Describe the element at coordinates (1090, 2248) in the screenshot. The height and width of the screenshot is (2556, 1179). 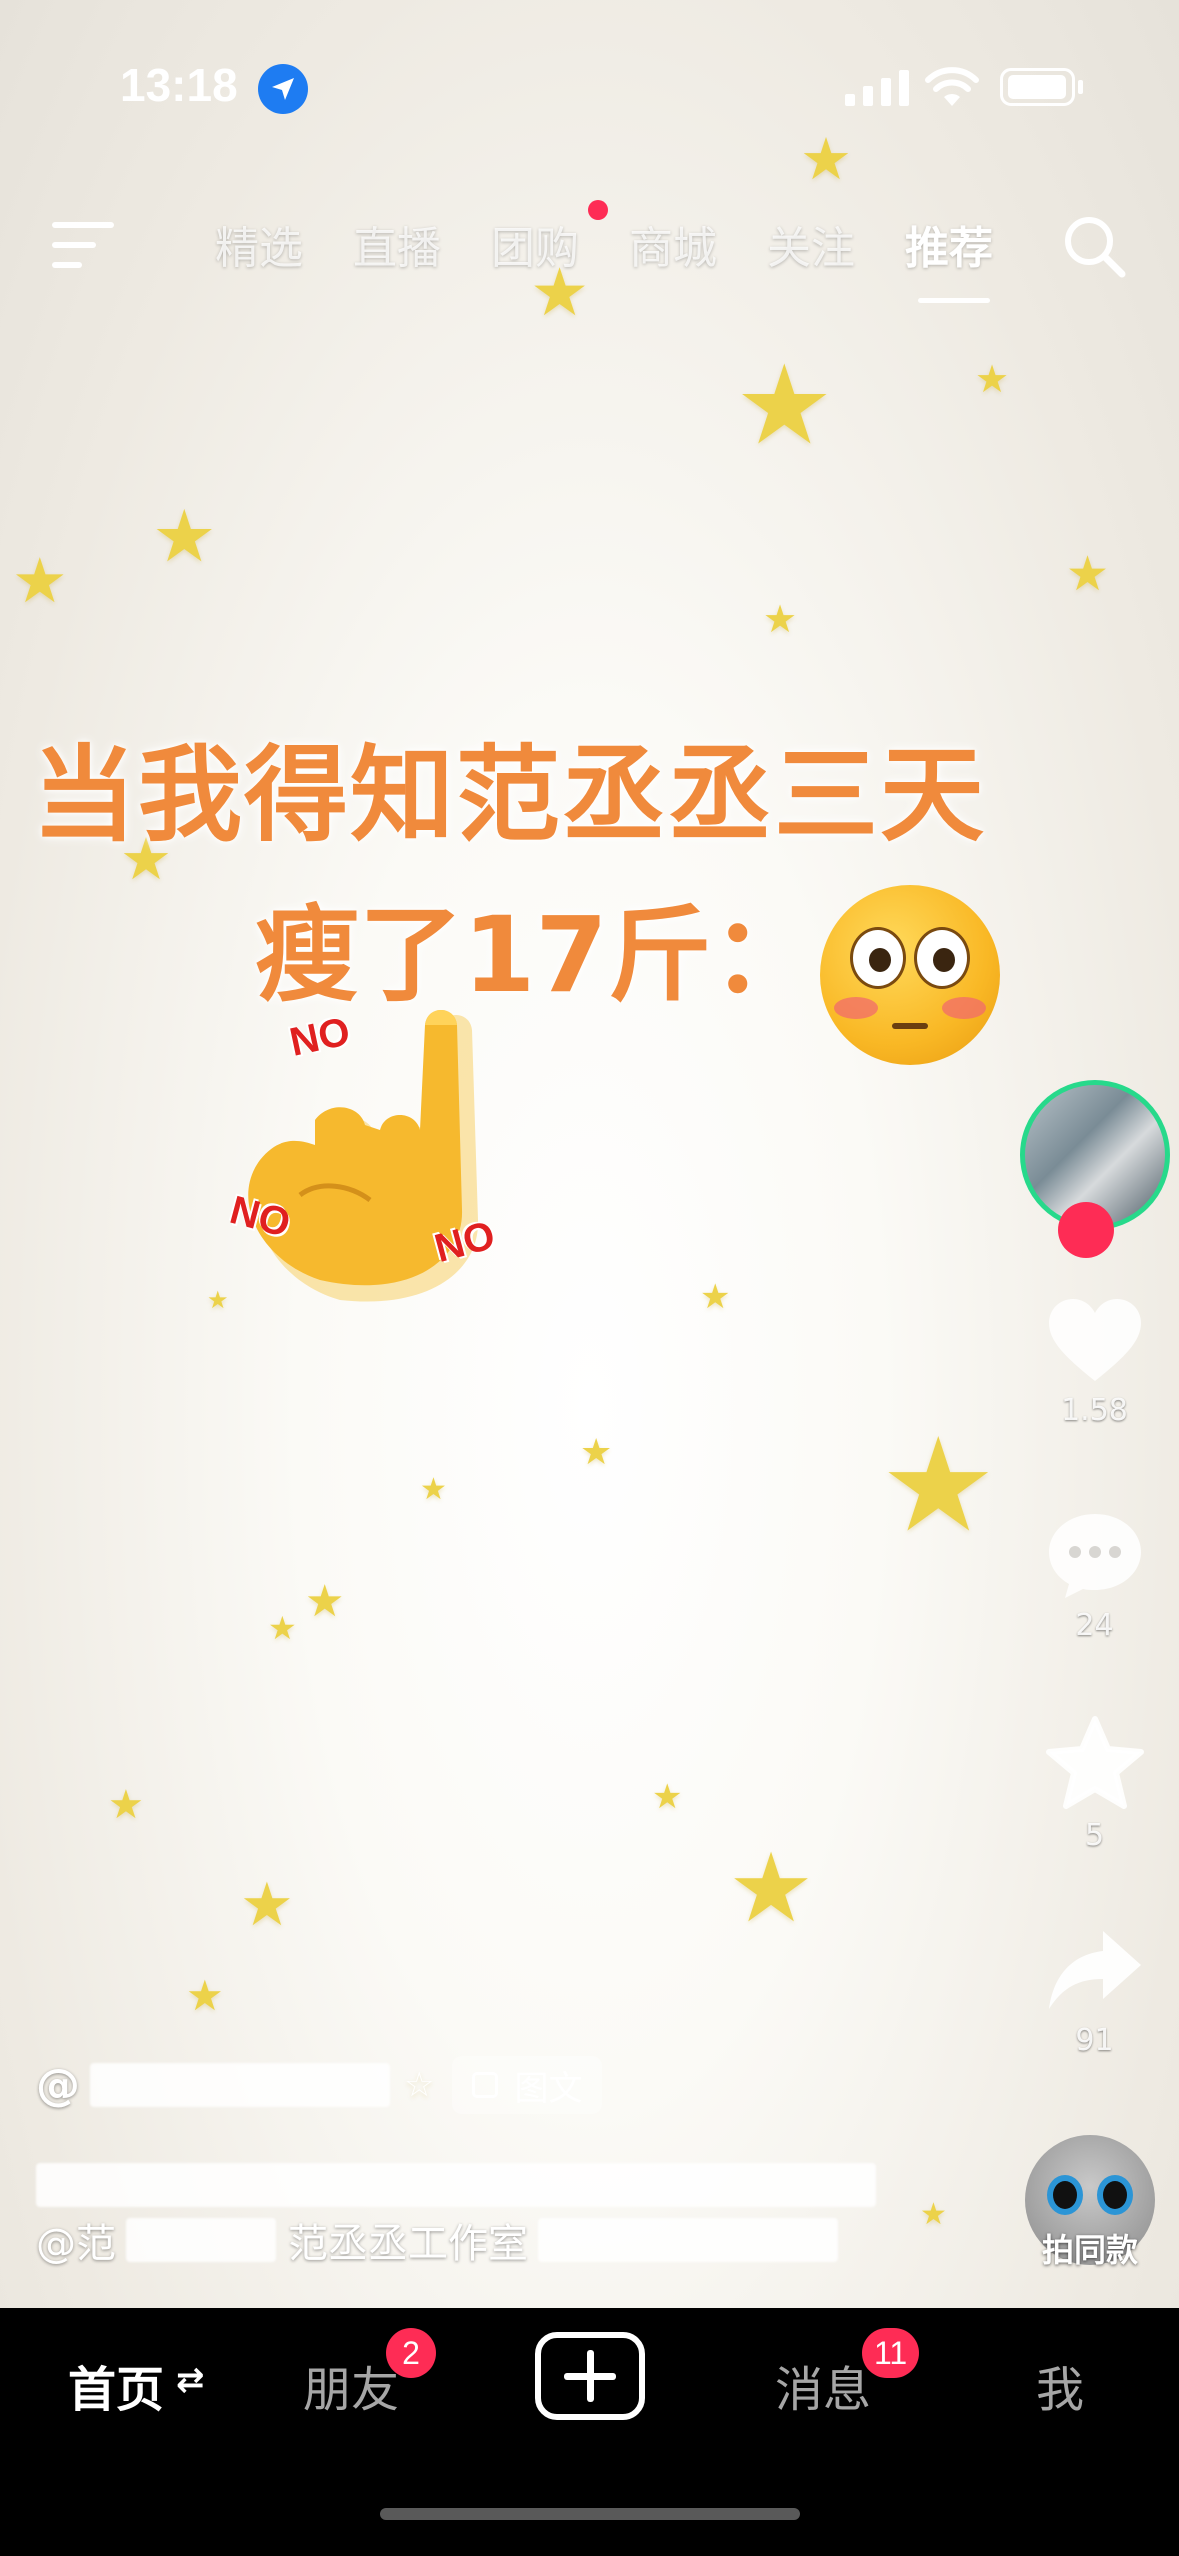
I see `same-style-label: 拍同款` at that location.